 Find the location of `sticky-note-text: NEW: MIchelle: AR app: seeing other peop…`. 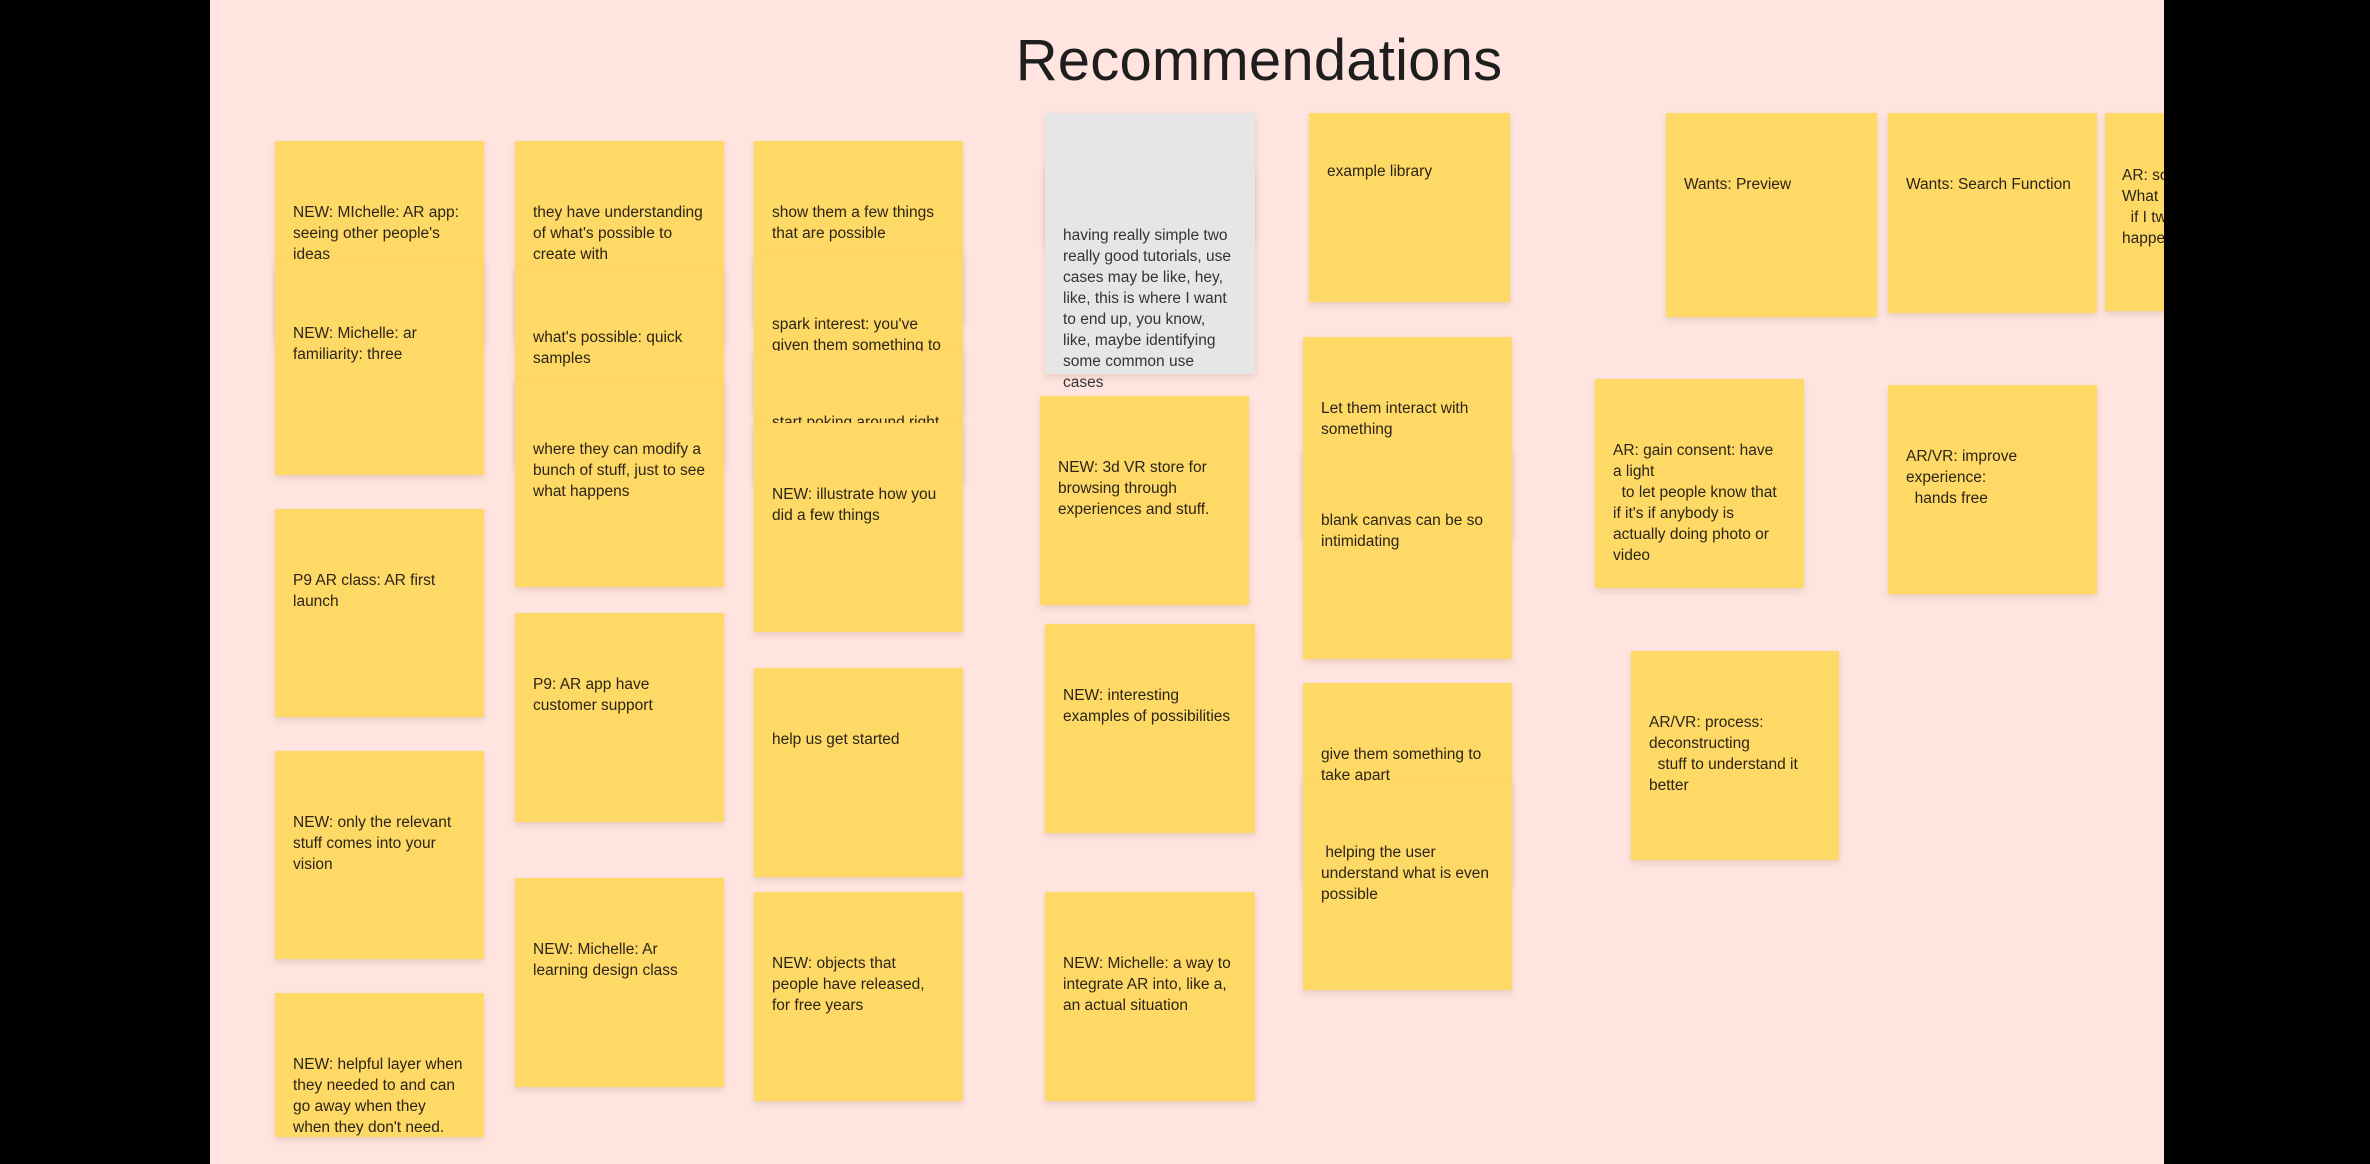

sticky-note-text: NEW: MIchelle: AR app: seeing other peop… is located at coordinates (378, 233).